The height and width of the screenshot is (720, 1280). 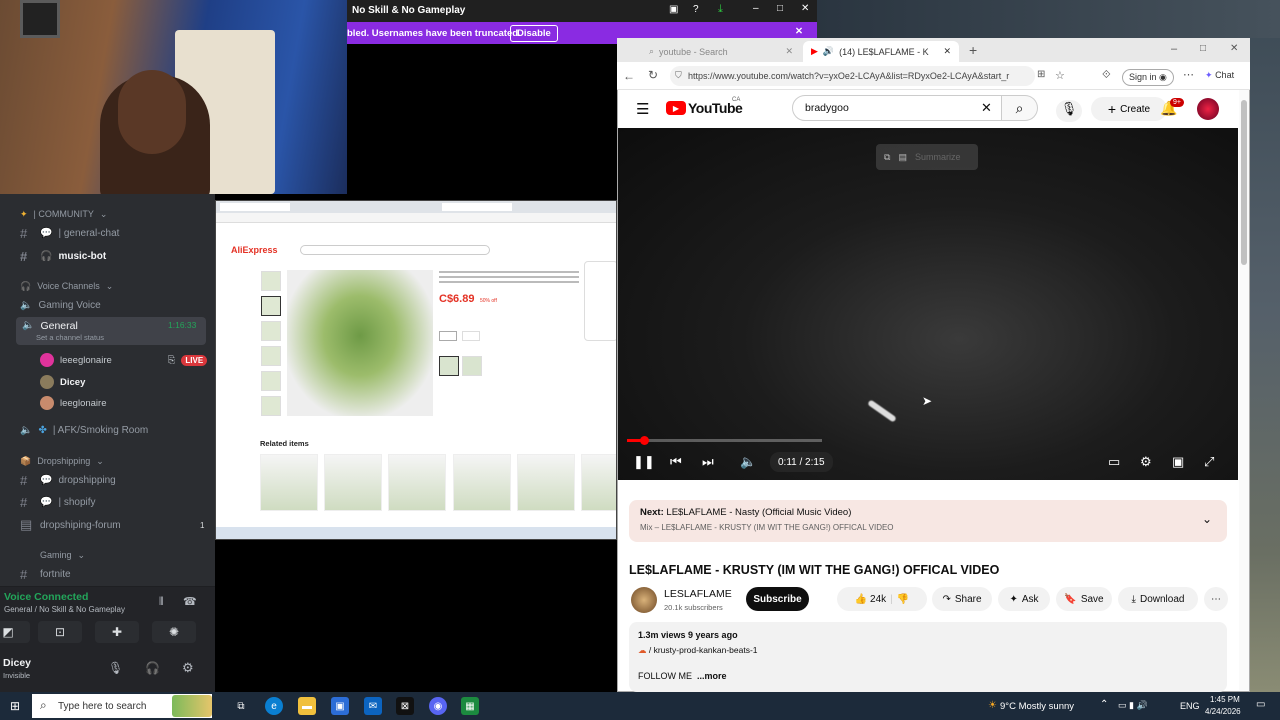 What do you see at coordinates (673, 9) in the screenshot?
I see `screen-icon: ▣` at bounding box center [673, 9].